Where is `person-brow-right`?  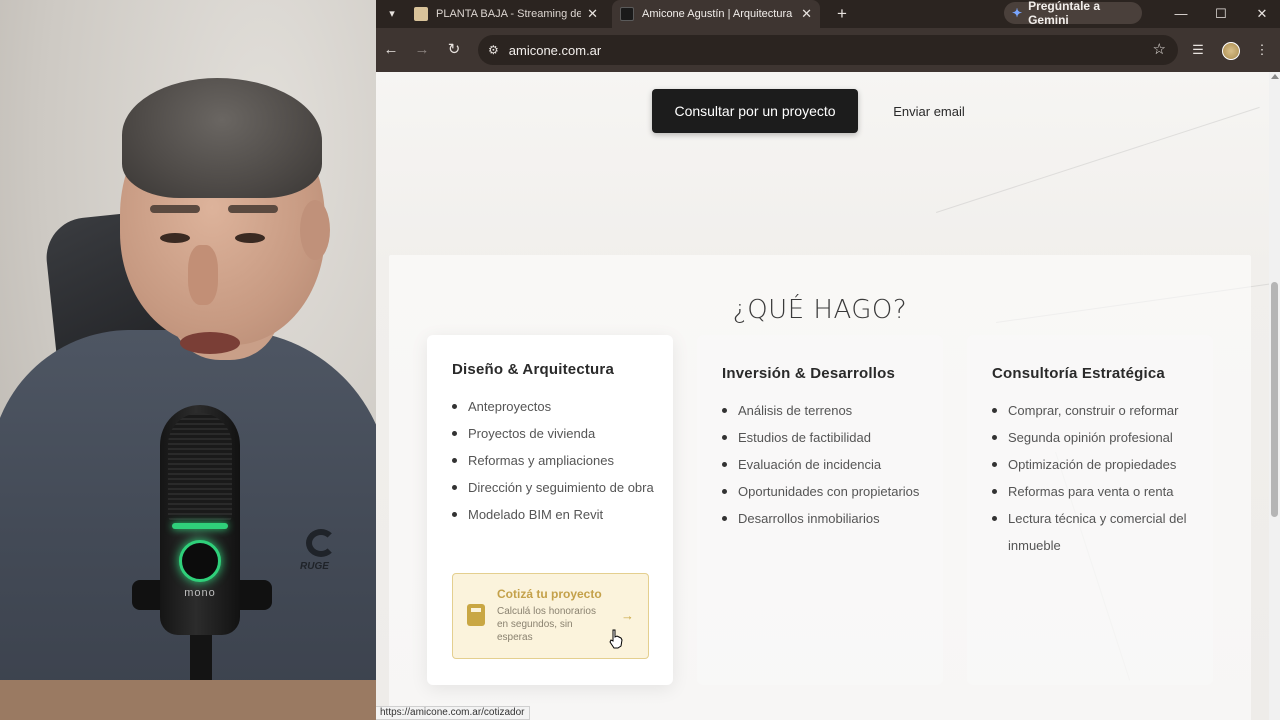
person-brow-right is located at coordinates (253, 209).